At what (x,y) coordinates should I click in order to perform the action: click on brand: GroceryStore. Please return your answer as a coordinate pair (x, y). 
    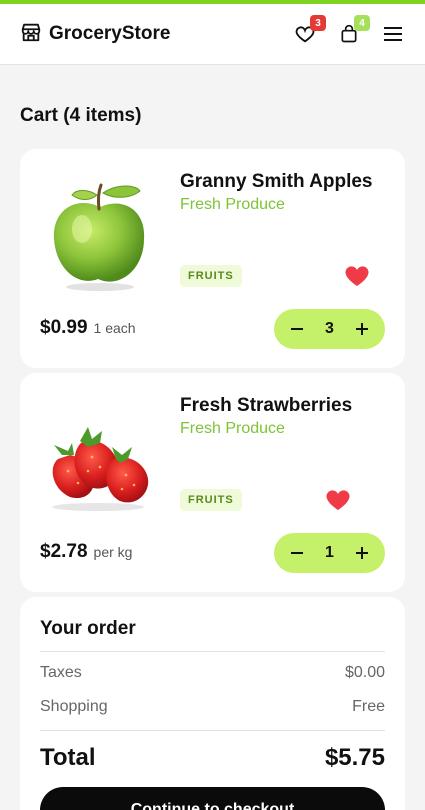
    Looking at the image, I should click on (95, 34).